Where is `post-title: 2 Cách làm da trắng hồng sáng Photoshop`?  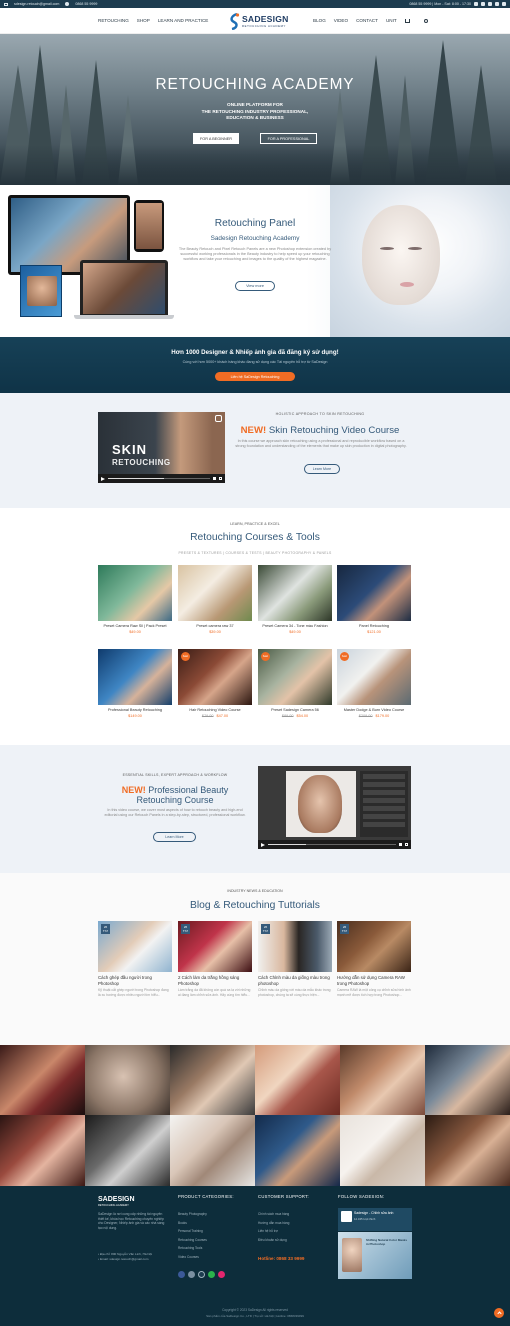
post-title: 2 Cách làm da trắng hồng sáng Photoshop is located at coordinates (215, 980).